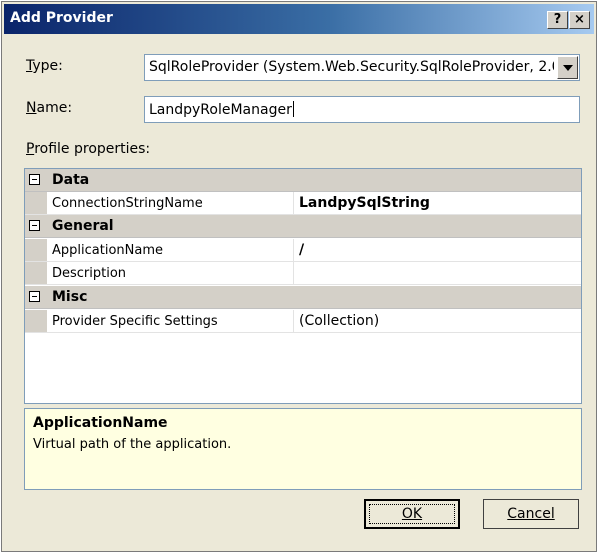 This screenshot has width=600, height=555. What do you see at coordinates (54, 108) in the screenshot?
I see `name-label-rest: ame:` at bounding box center [54, 108].